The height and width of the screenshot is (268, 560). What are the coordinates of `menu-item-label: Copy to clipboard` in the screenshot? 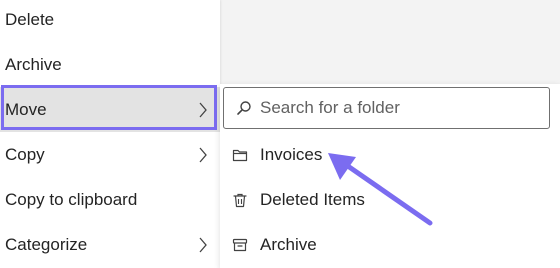 It's located at (71, 199).